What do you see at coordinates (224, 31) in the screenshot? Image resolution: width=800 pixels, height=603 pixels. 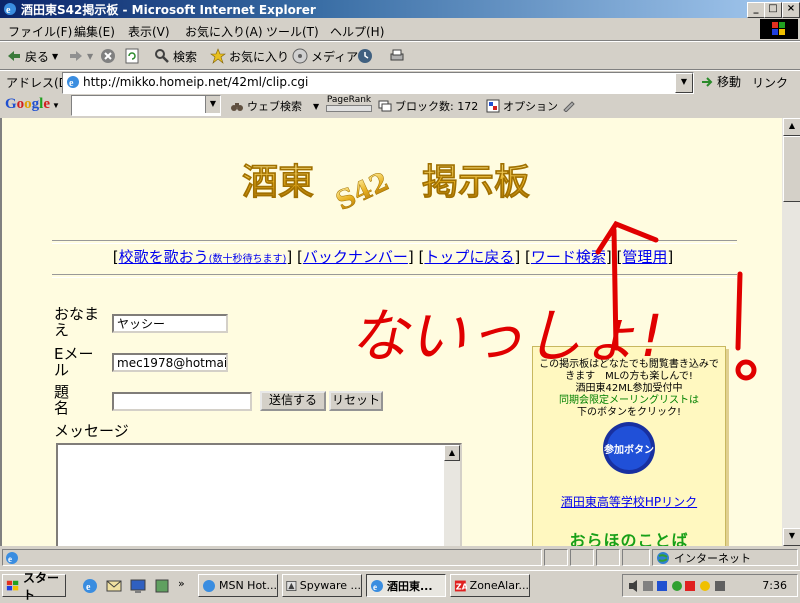 I see `menu-favorites: お気に入り(A)` at bounding box center [224, 31].